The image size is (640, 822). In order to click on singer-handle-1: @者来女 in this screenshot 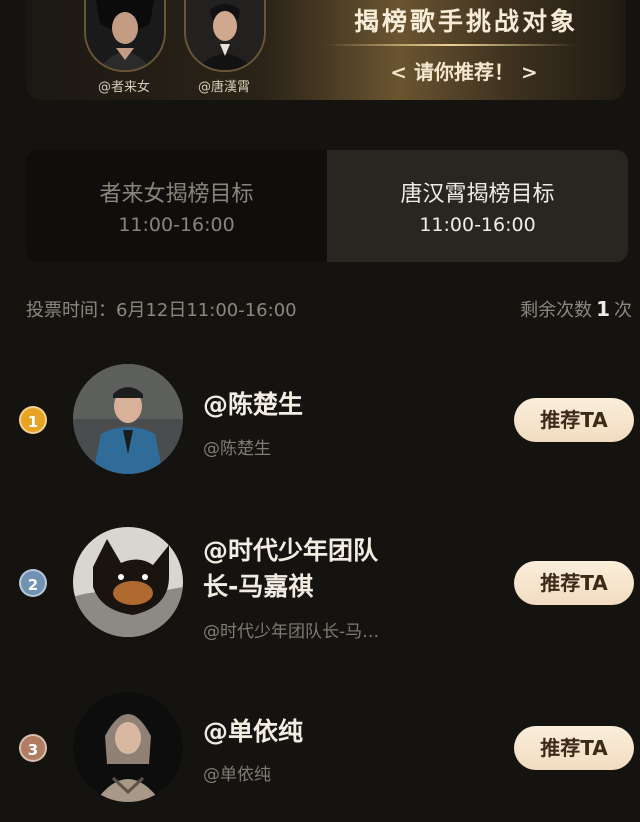, I will do `click(123, 87)`.